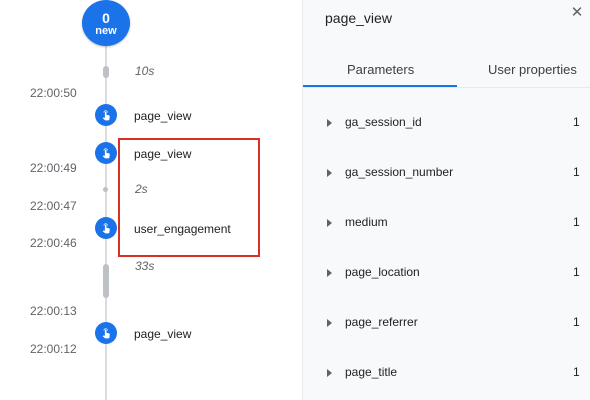 This screenshot has height=400, width=590. What do you see at coordinates (106, 31) in the screenshot?
I see `new-events-label: new` at bounding box center [106, 31].